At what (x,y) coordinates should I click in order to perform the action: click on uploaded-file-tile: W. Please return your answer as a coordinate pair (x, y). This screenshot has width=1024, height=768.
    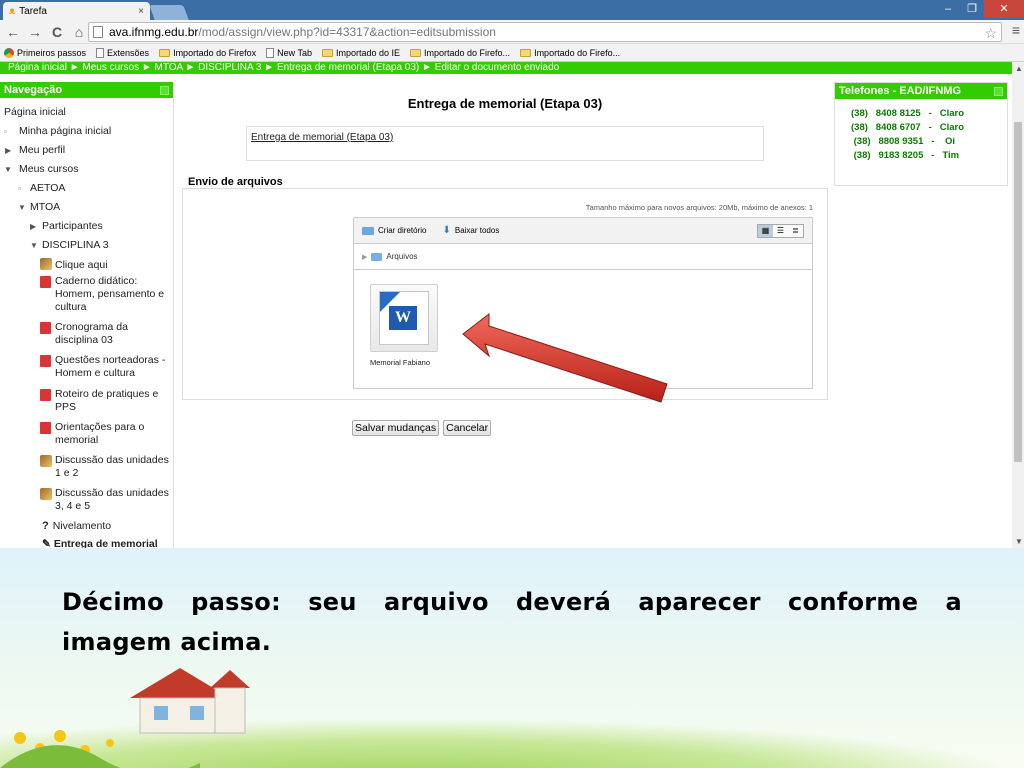
    Looking at the image, I should click on (404, 318).